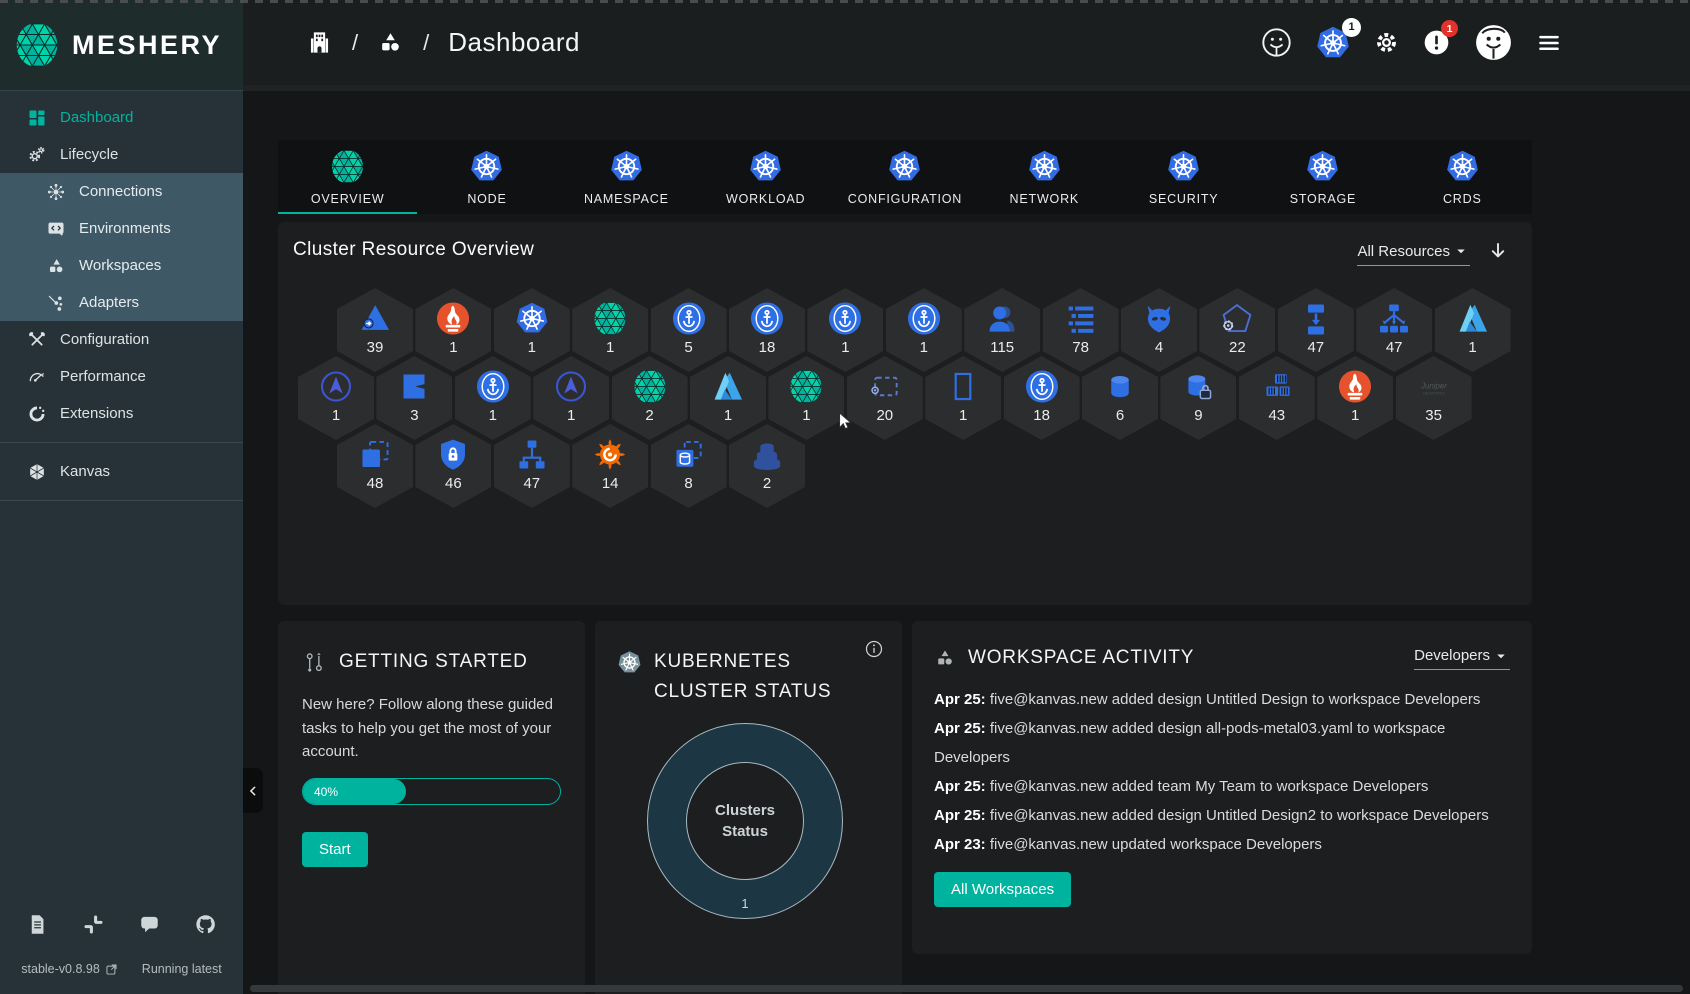 The image size is (1690, 994). I want to click on sidebar-collapse-button, so click(253, 790).